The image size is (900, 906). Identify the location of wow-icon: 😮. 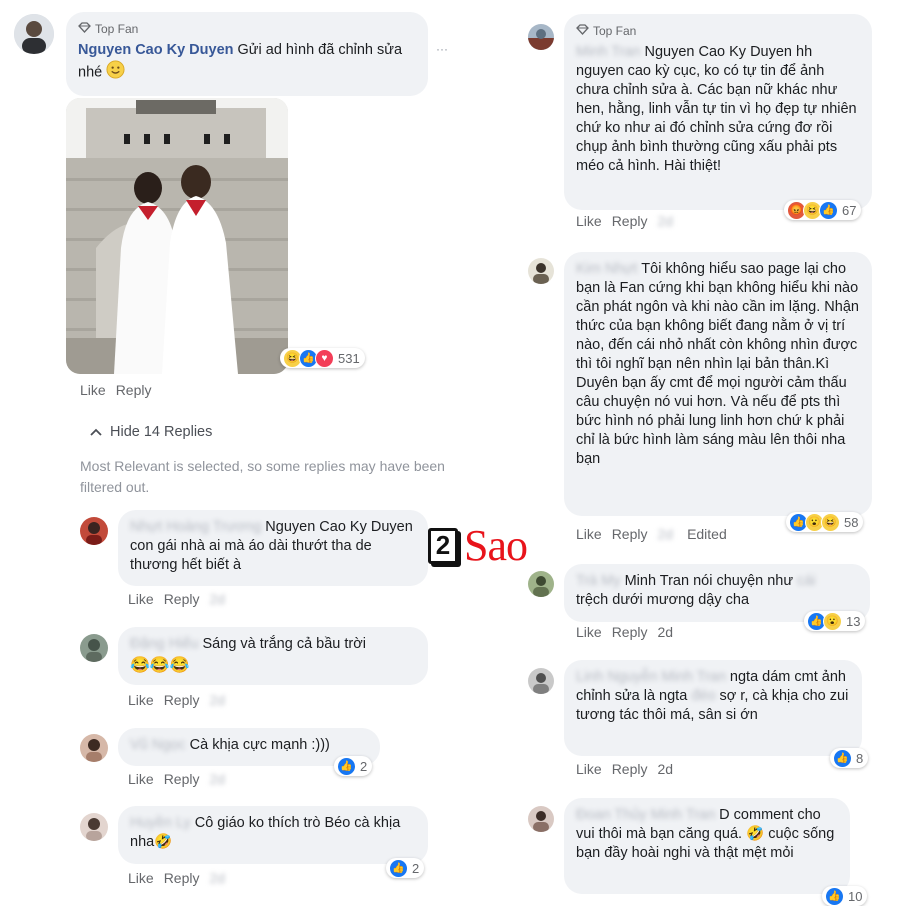
(832, 621).